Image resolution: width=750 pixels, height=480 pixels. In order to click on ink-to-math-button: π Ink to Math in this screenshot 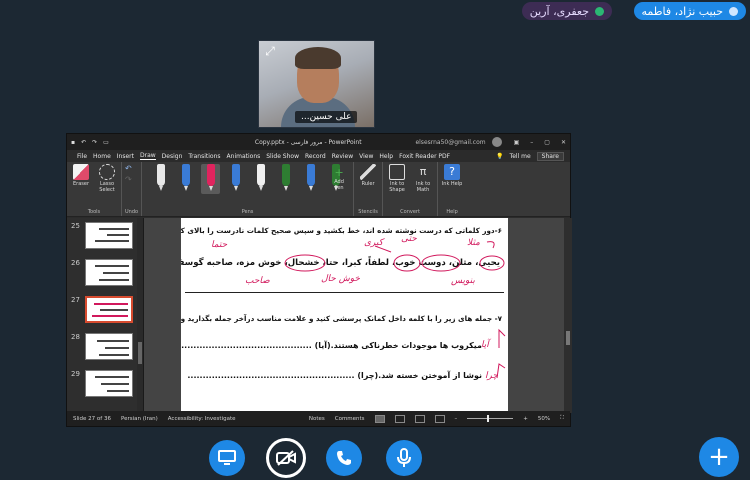, I will do `click(423, 178)`.